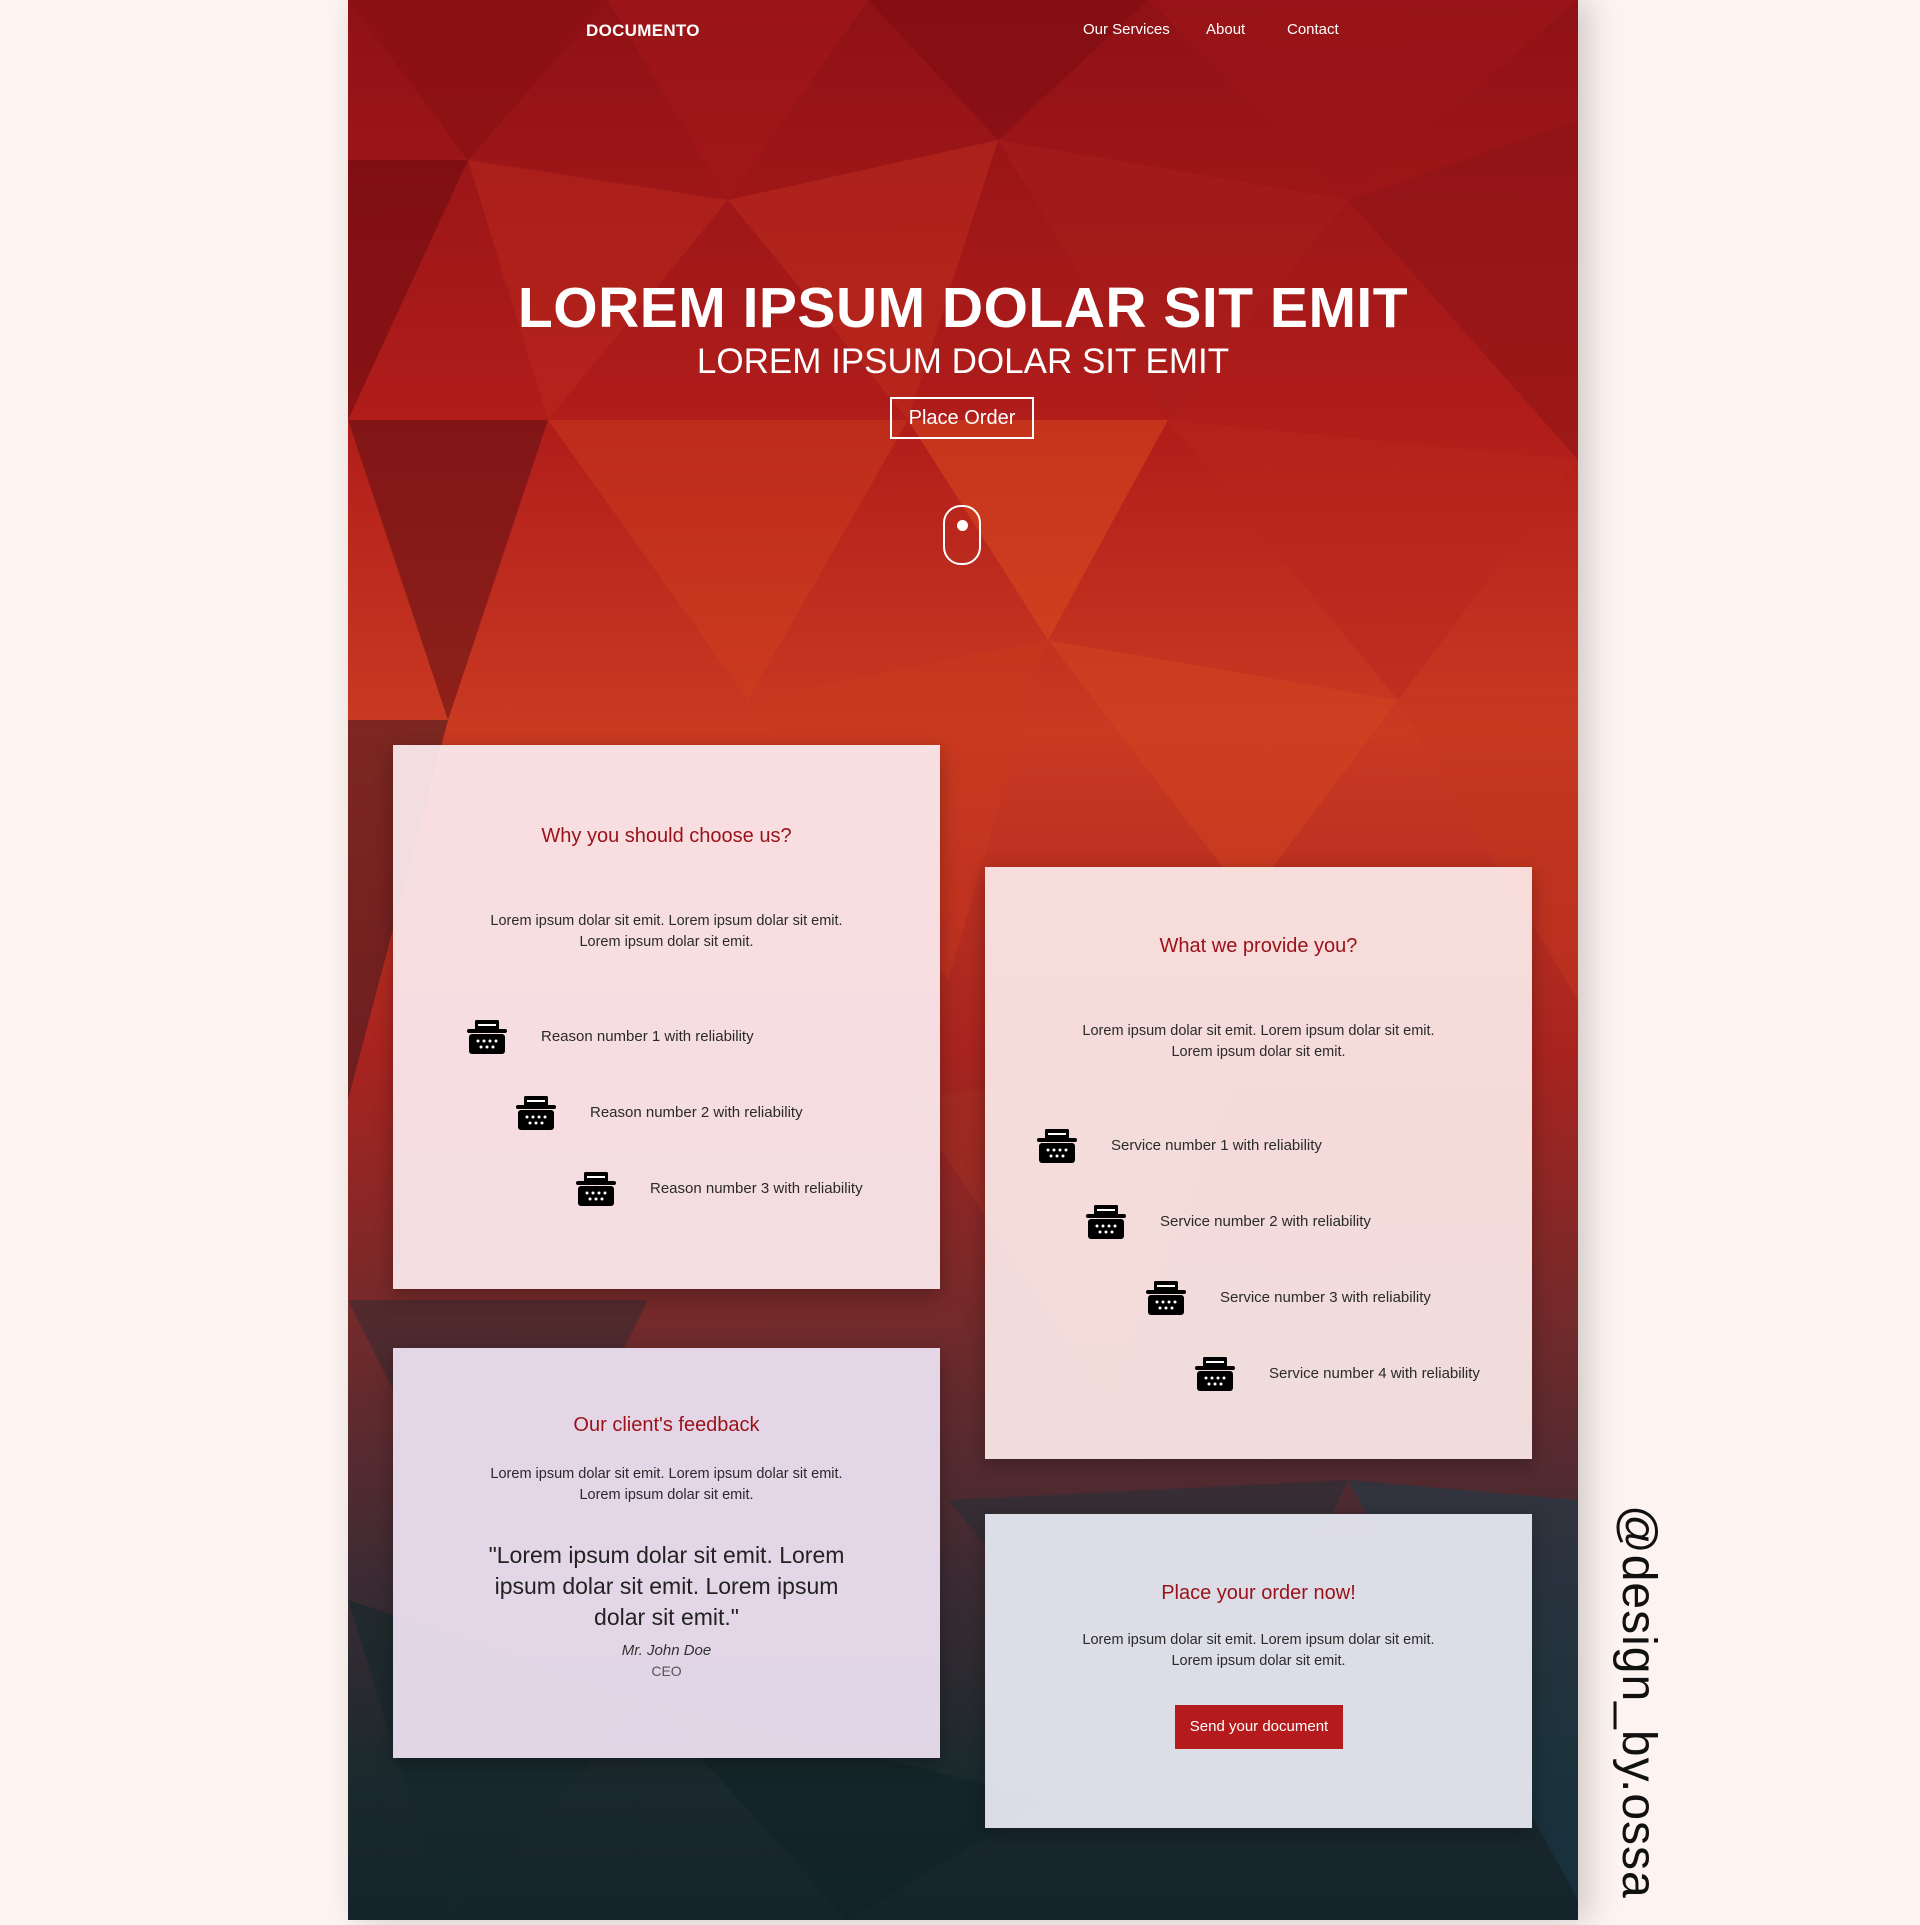  I want to click on nav-link-contact: Contact, so click(1313, 29).